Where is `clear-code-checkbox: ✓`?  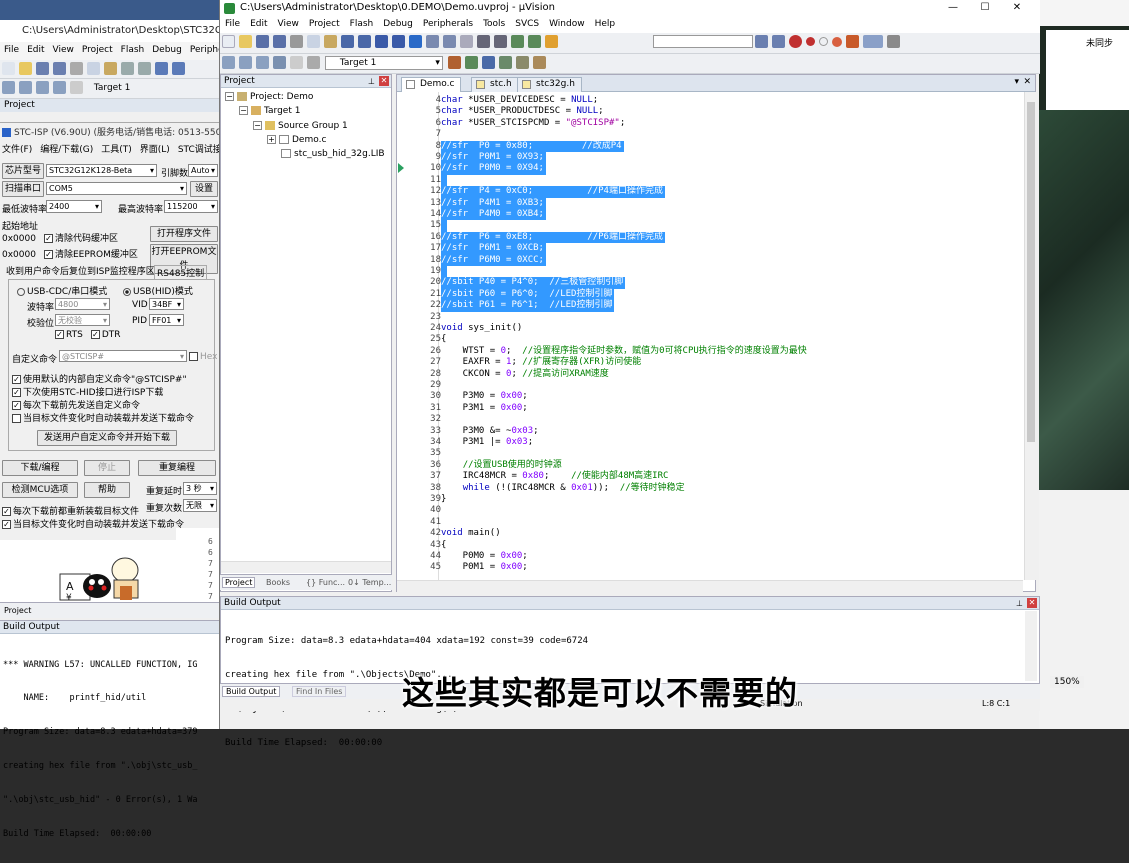 clear-code-checkbox: ✓ is located at coordinates (48, 238).